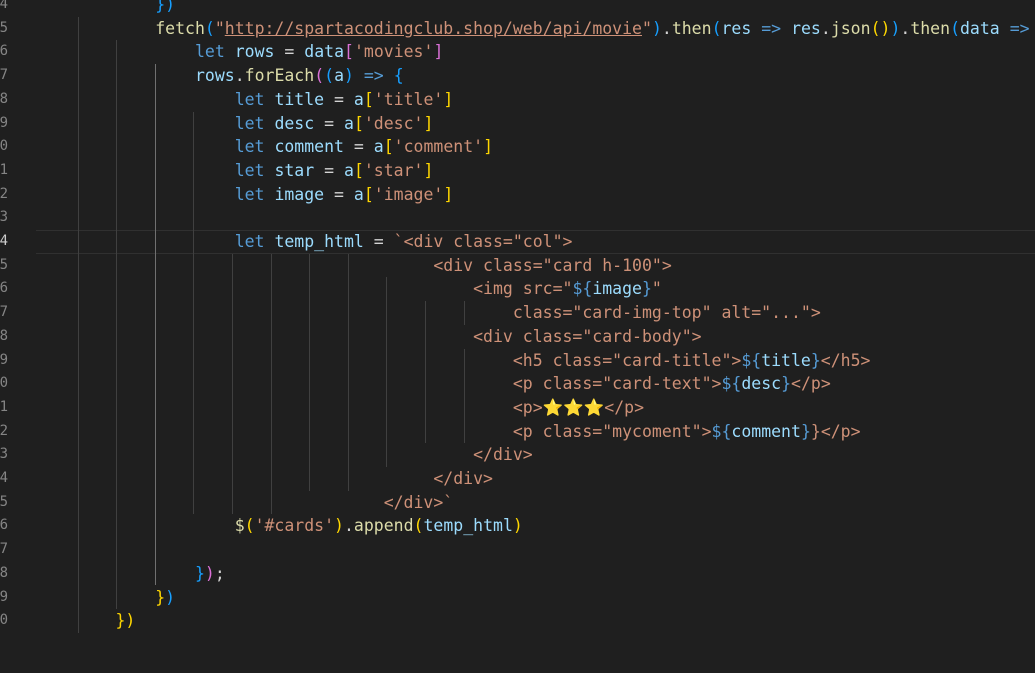 The height and width of the screenshot is (673, 1035). Describe the element at coordinates (503, 455) in the screenshot. I see `code-token: </div>` at that location.